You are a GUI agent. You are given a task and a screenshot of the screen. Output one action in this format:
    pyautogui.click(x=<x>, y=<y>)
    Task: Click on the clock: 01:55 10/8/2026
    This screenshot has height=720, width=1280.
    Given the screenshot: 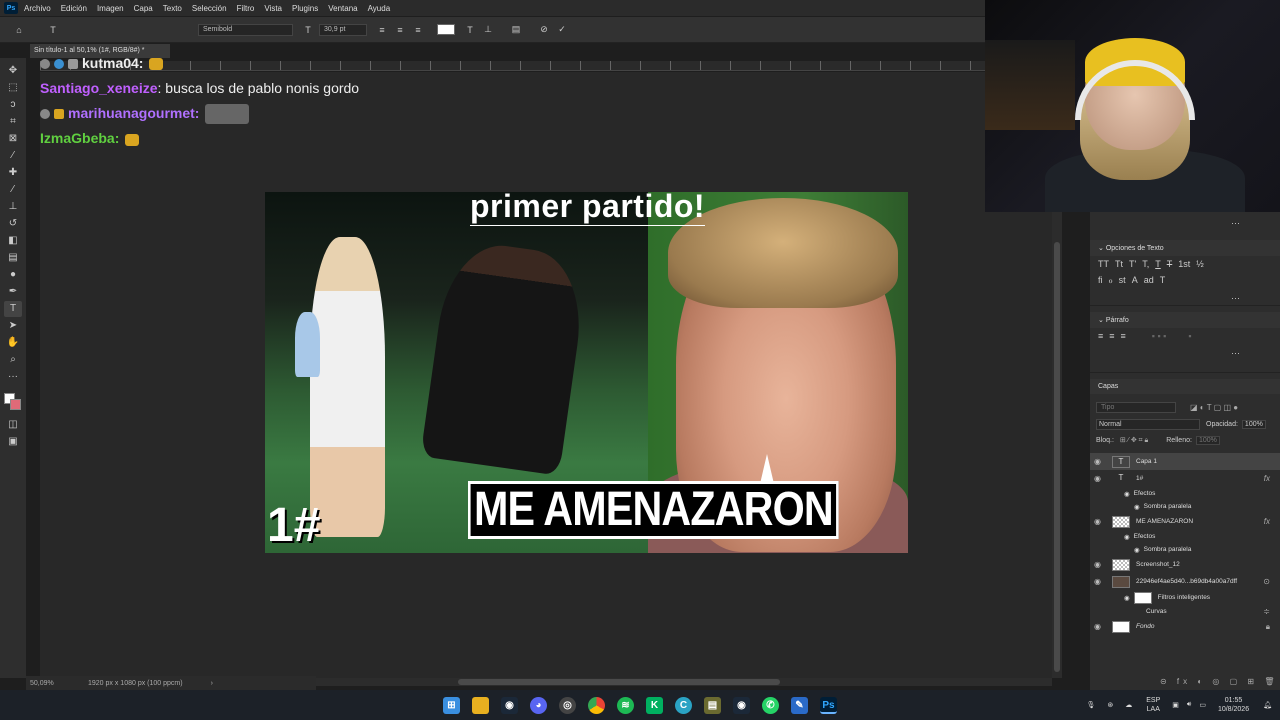 What is the action you would take?
    pyautogui.click(x=1233, y=705)
    